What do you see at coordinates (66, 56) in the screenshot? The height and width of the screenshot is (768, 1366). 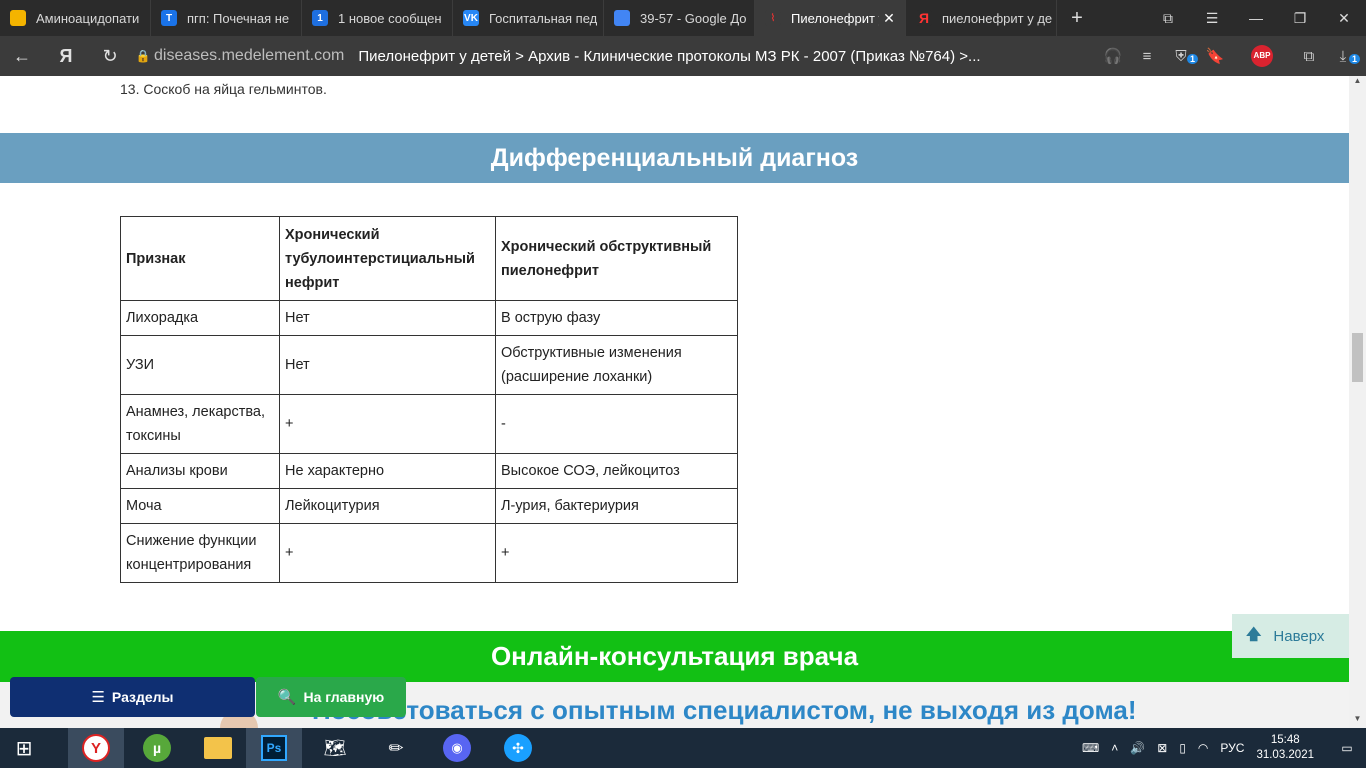 I see `yandex-logo-icon: Я` at bounding box center [66, 56].